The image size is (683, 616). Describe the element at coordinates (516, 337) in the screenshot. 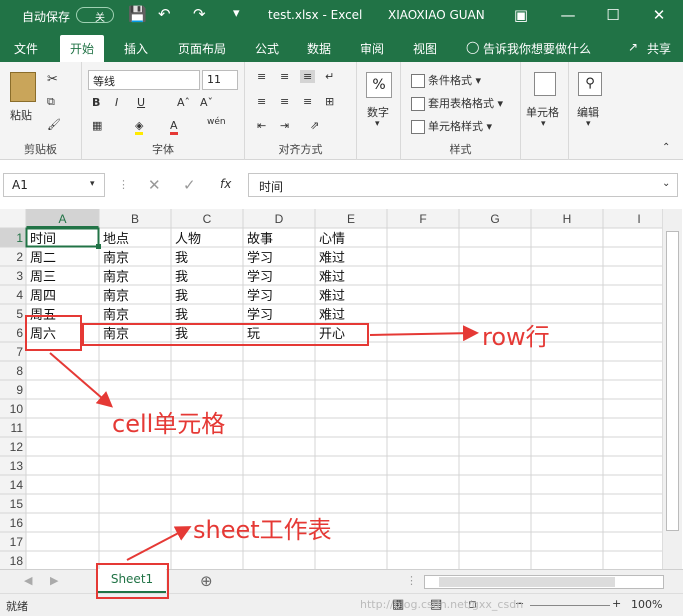

I see `annotation-row: row行` at that location.